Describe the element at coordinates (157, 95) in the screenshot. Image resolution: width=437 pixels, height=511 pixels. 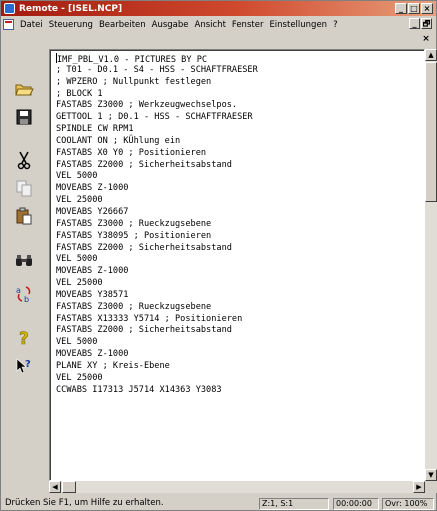
I see `code-line: ; BLOCK 1` at that location.